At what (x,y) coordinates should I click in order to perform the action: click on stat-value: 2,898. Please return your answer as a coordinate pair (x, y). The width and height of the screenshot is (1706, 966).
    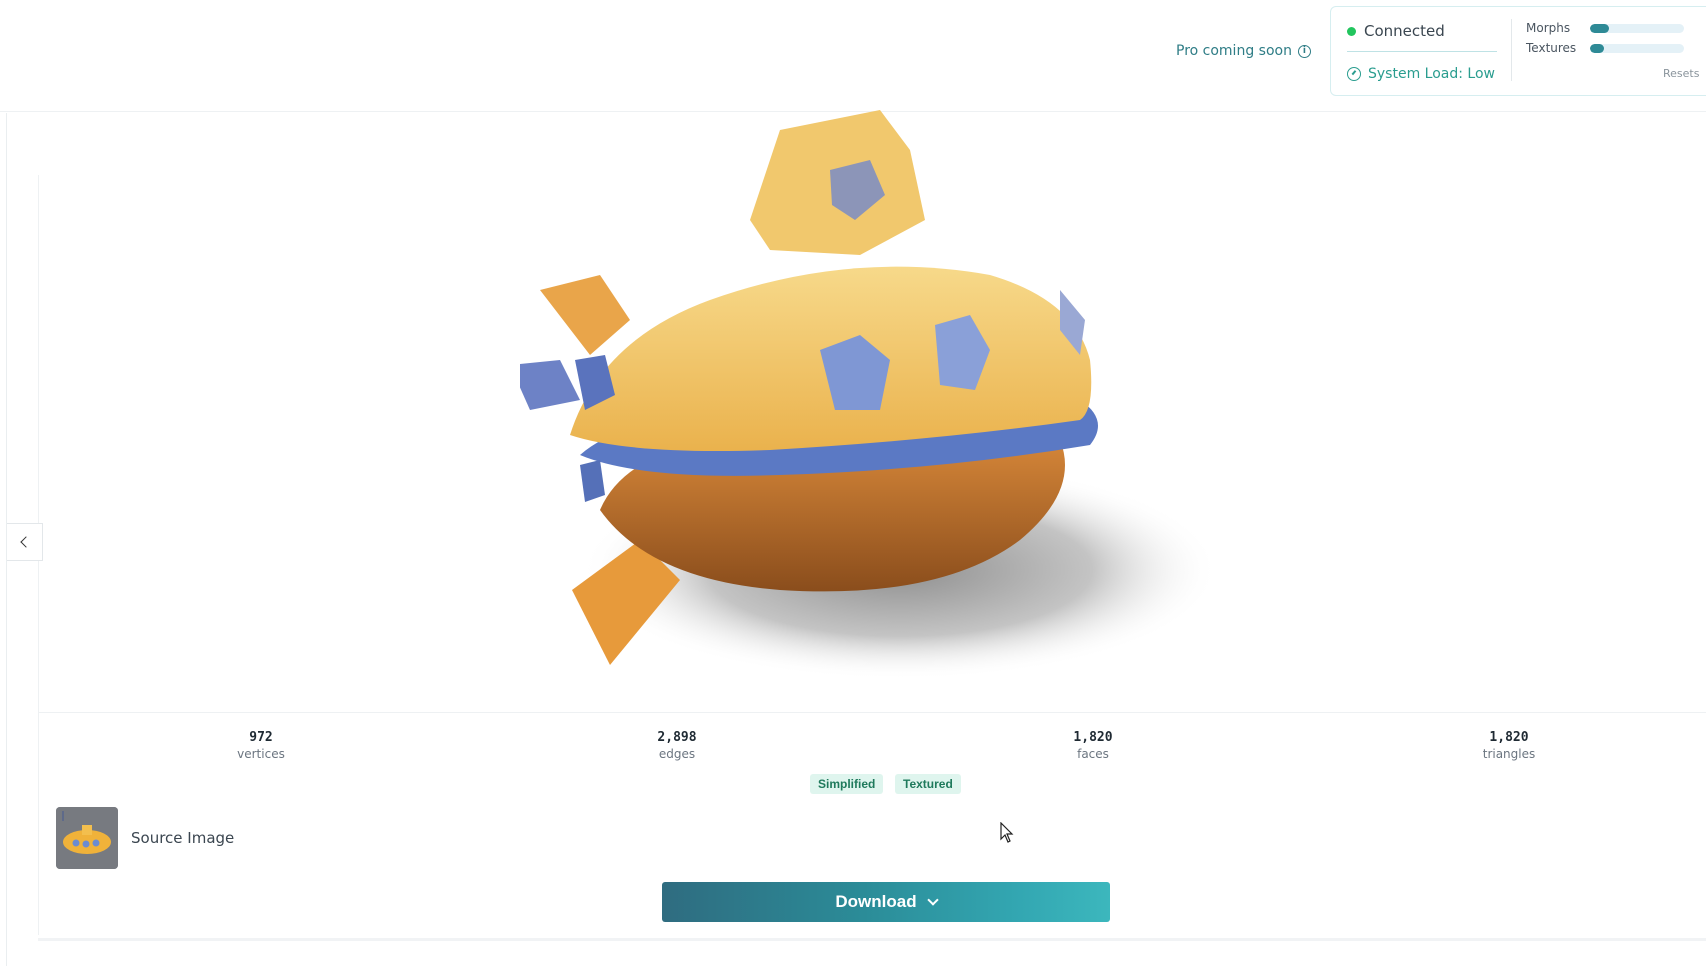
    Looking at the image, I should click on (677, 737).